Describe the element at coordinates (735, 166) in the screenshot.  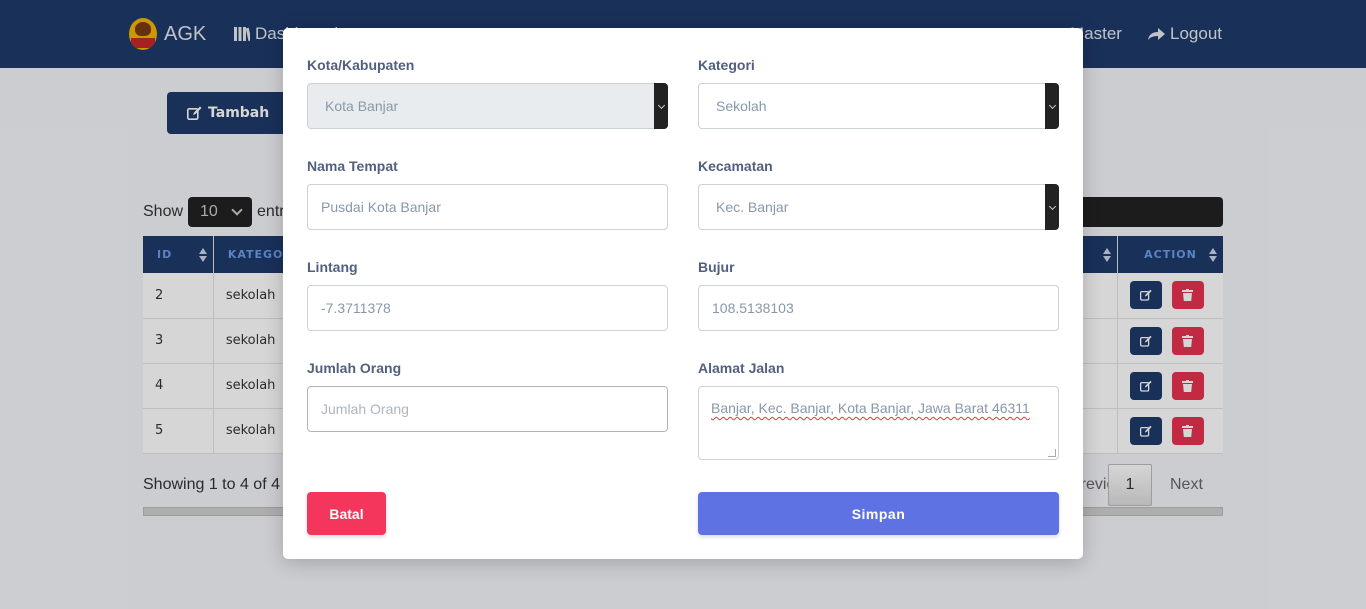
I see `kecamatan-label: Kecamatan` at that location.